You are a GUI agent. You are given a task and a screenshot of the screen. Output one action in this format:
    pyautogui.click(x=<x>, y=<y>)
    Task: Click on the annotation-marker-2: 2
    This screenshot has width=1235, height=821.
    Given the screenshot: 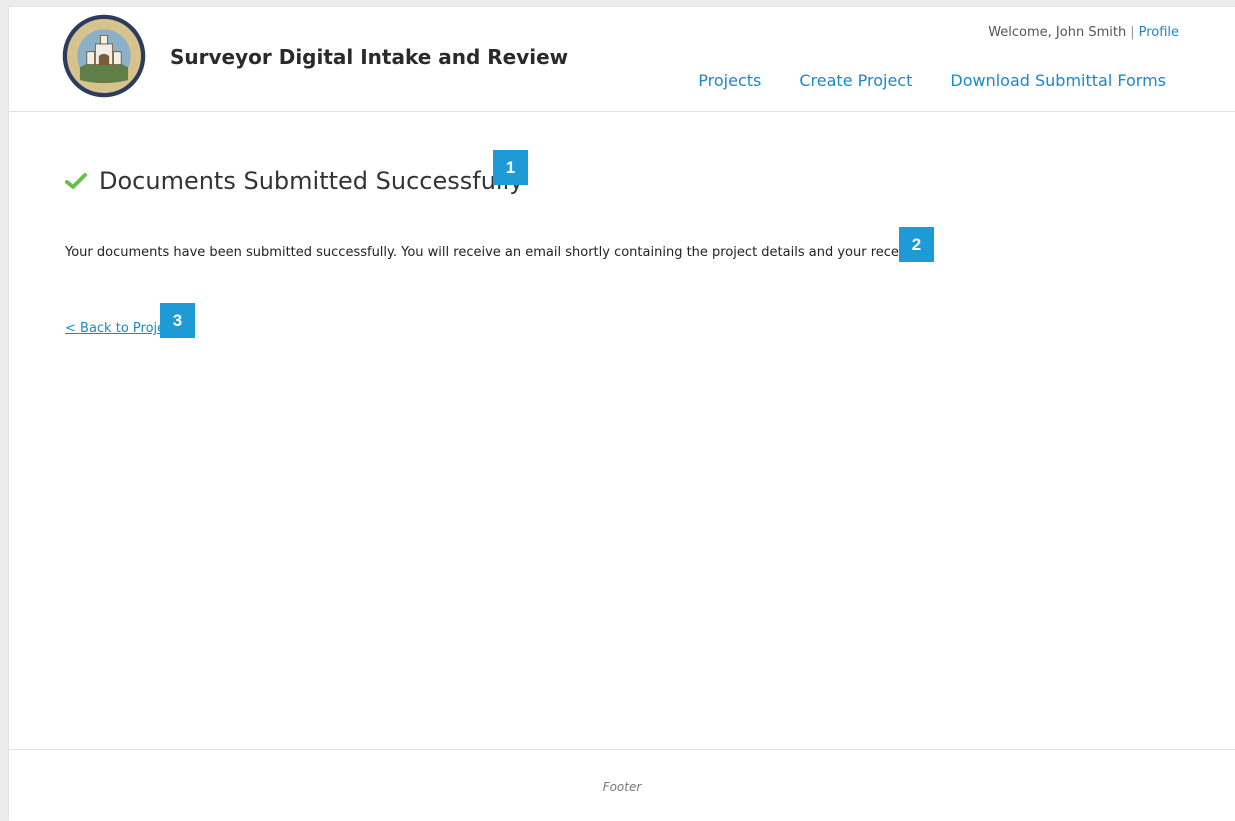 What is the action you would take?
    pyautogui.click(x=916, y=244)
    